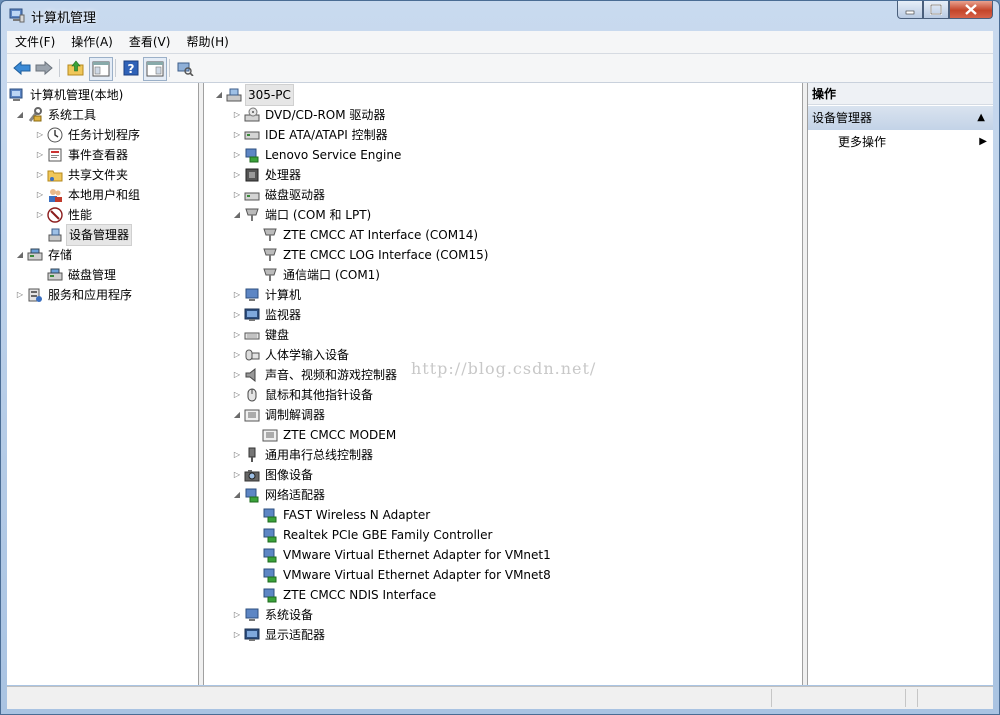  I want to click on device-category-lenovo: ▷ Lenovo Service Engine, so click(317, 155).